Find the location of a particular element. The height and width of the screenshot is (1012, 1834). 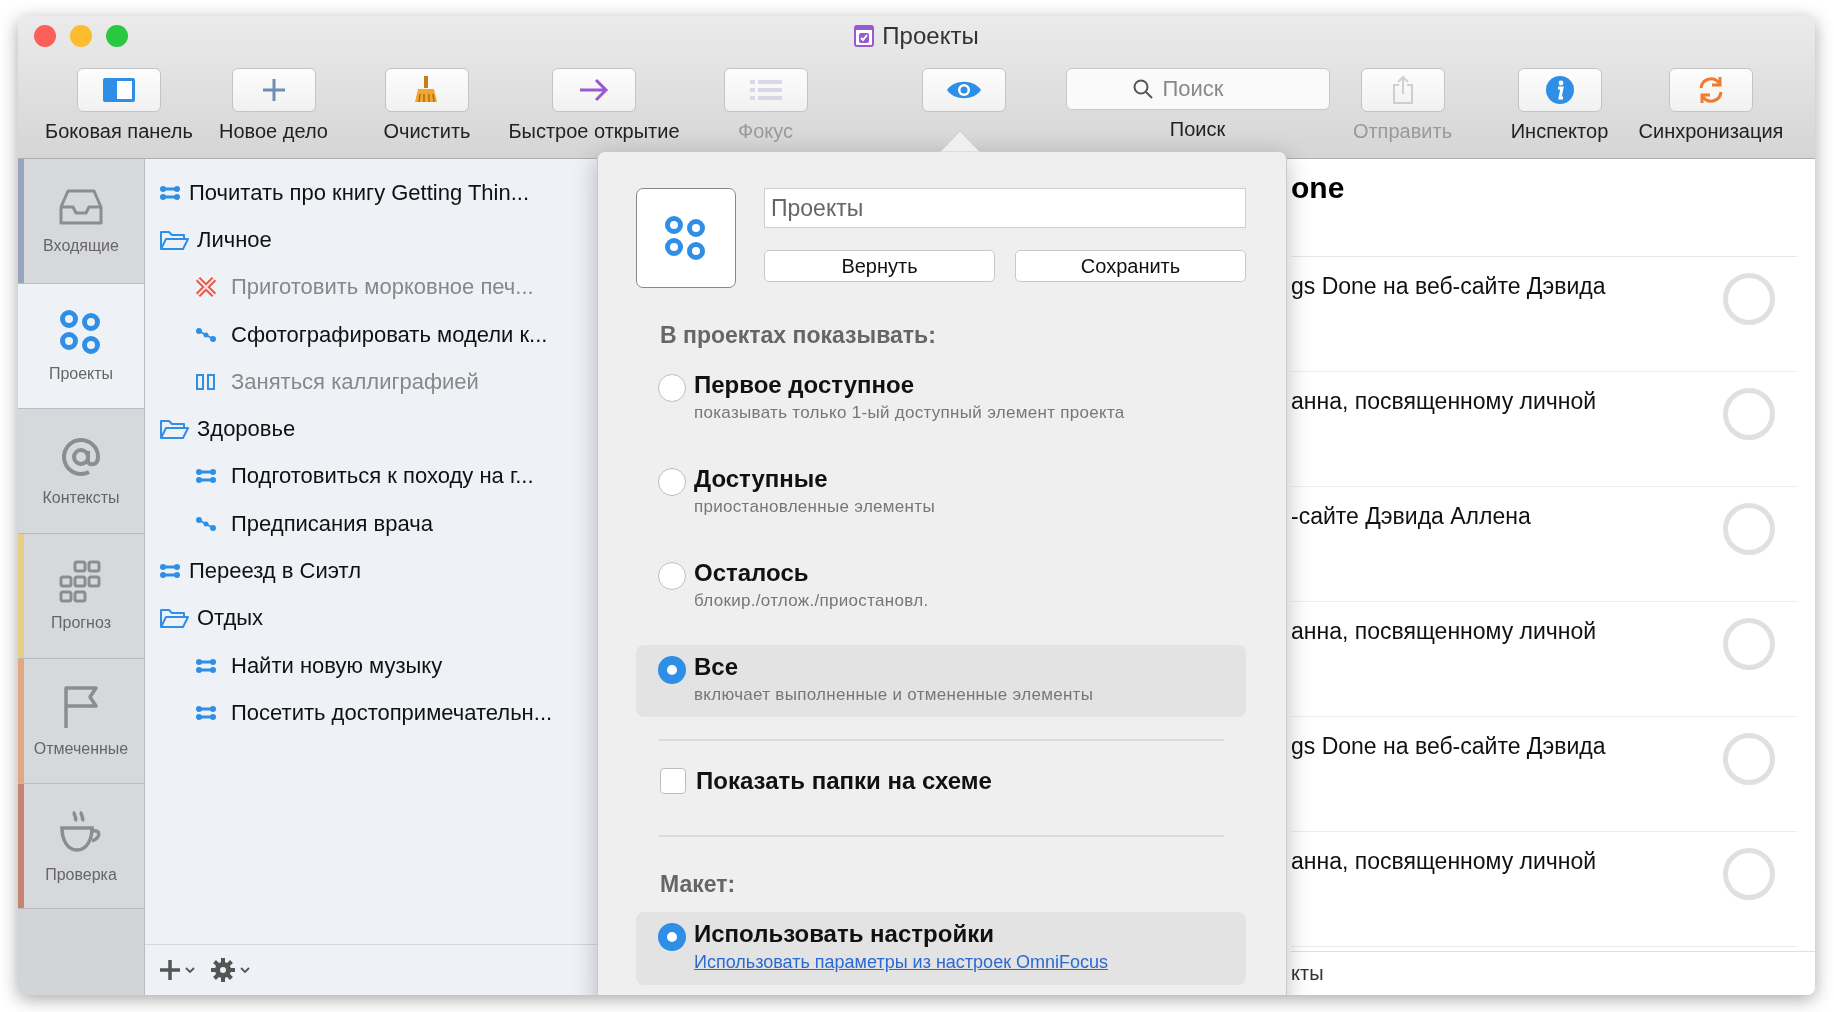

popover-button: Вернуть is located at coordinates (879, 266).